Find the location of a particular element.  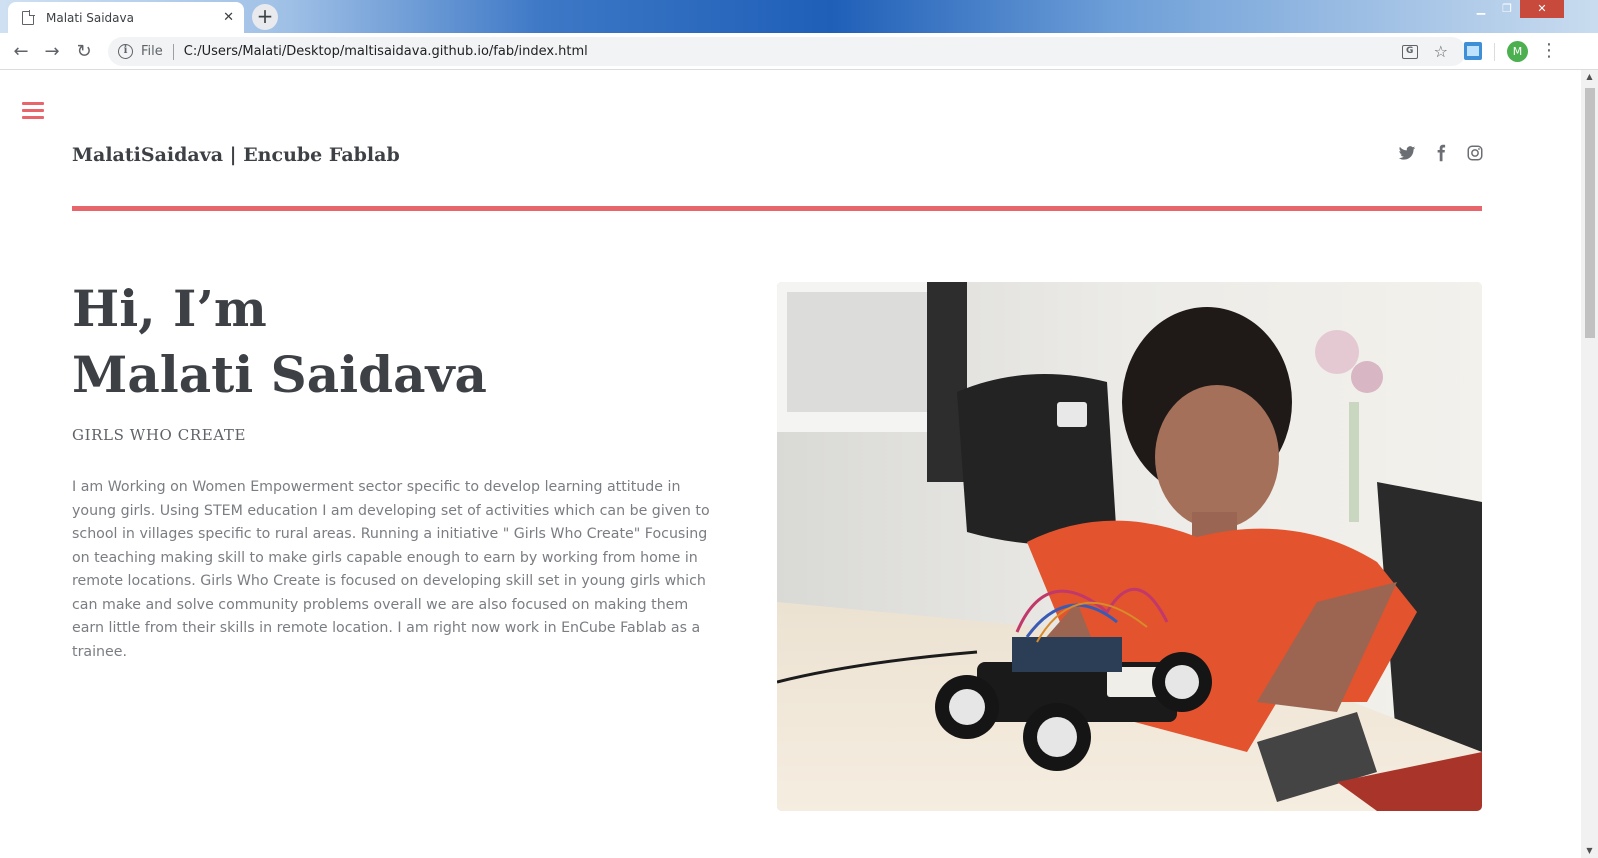

page-icon is located at coordinates (28, 17).